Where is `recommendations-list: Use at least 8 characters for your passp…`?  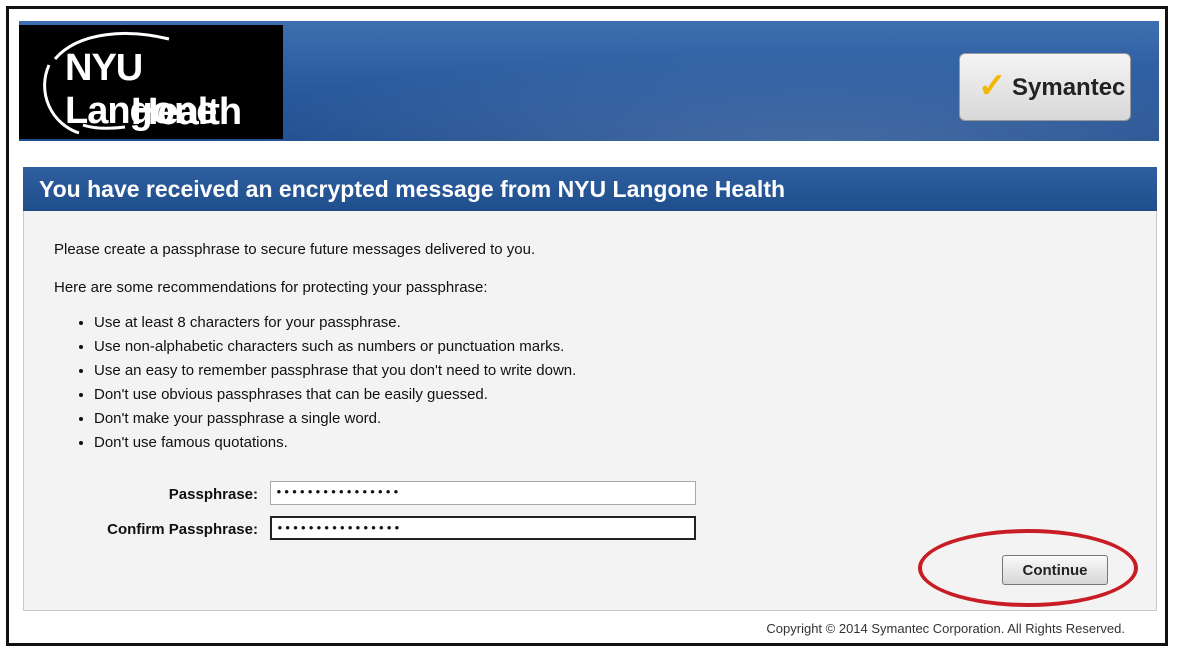
recommendations-list: Use at least 8 characters for your passp… is located at coordinates (326, 383).